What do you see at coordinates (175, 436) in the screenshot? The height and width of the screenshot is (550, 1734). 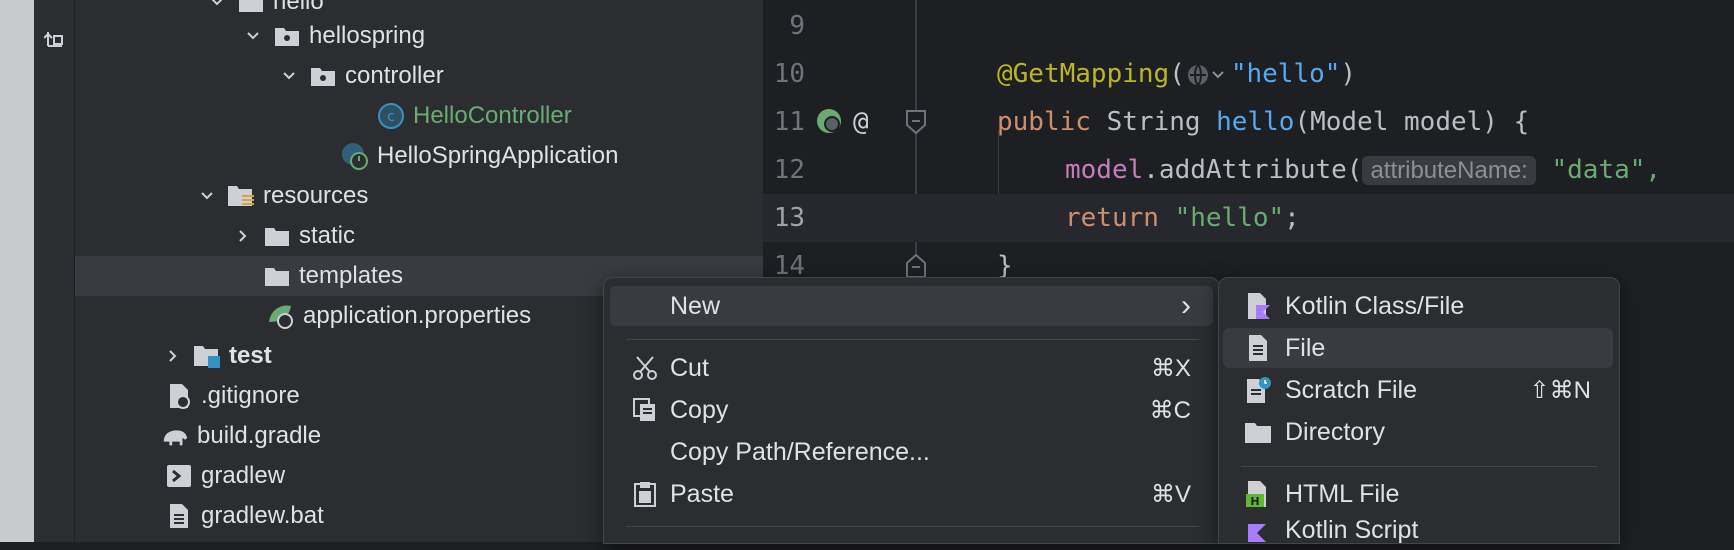 I see `gradle-elephant-icon` at bounding box center [175, 436].